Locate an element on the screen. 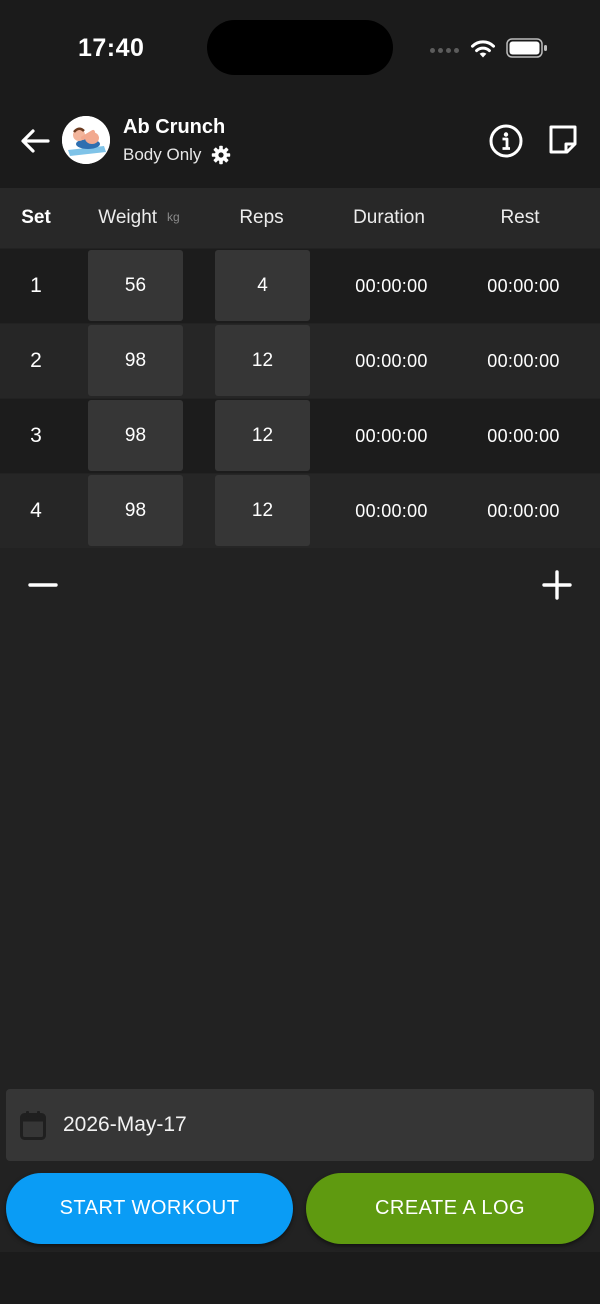 This screenshot has height=1304, width=600. bottom-safe-area is located at coordinates (300, 1278).